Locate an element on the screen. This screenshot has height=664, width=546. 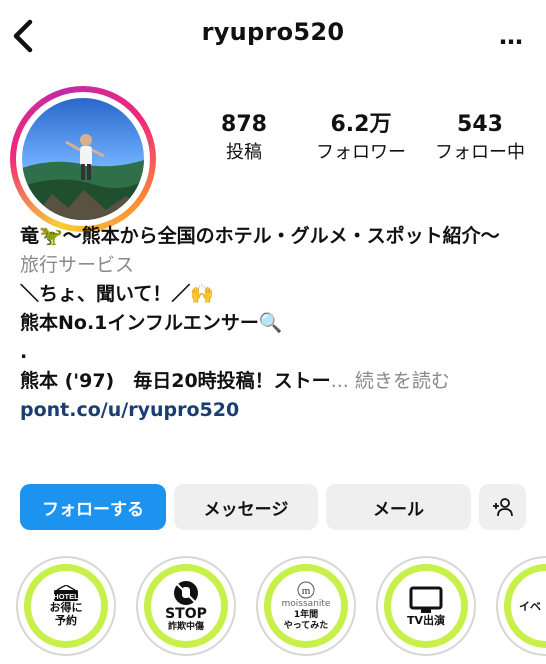
read-more-link: ... 続きを読む is located at coordinates (390, 381).